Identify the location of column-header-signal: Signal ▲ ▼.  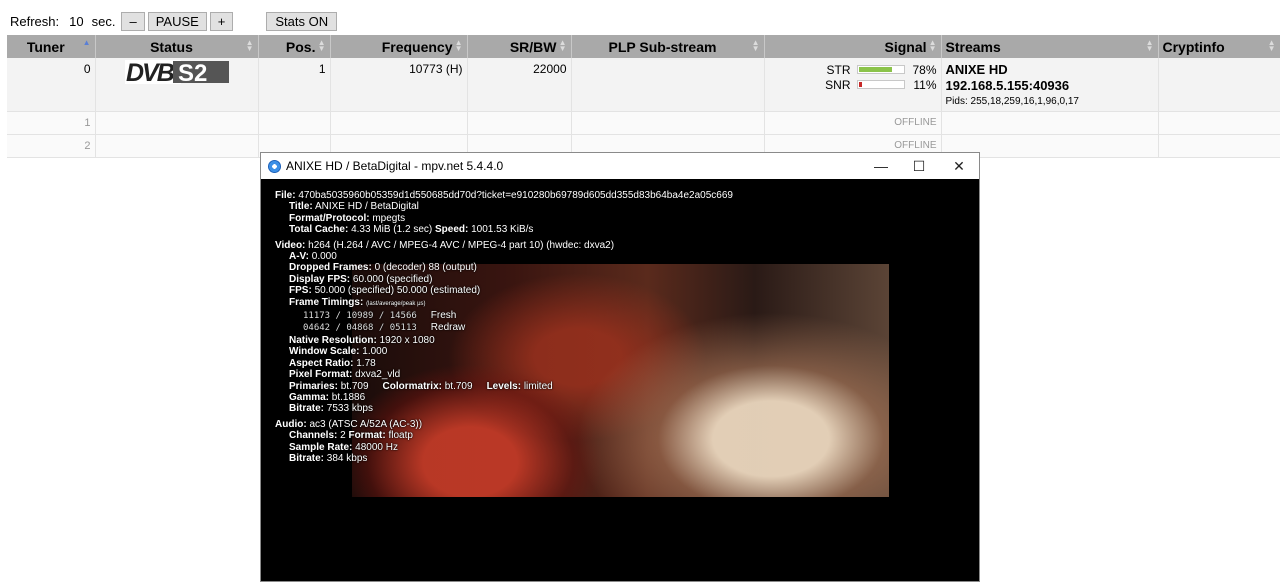
(853, 46).